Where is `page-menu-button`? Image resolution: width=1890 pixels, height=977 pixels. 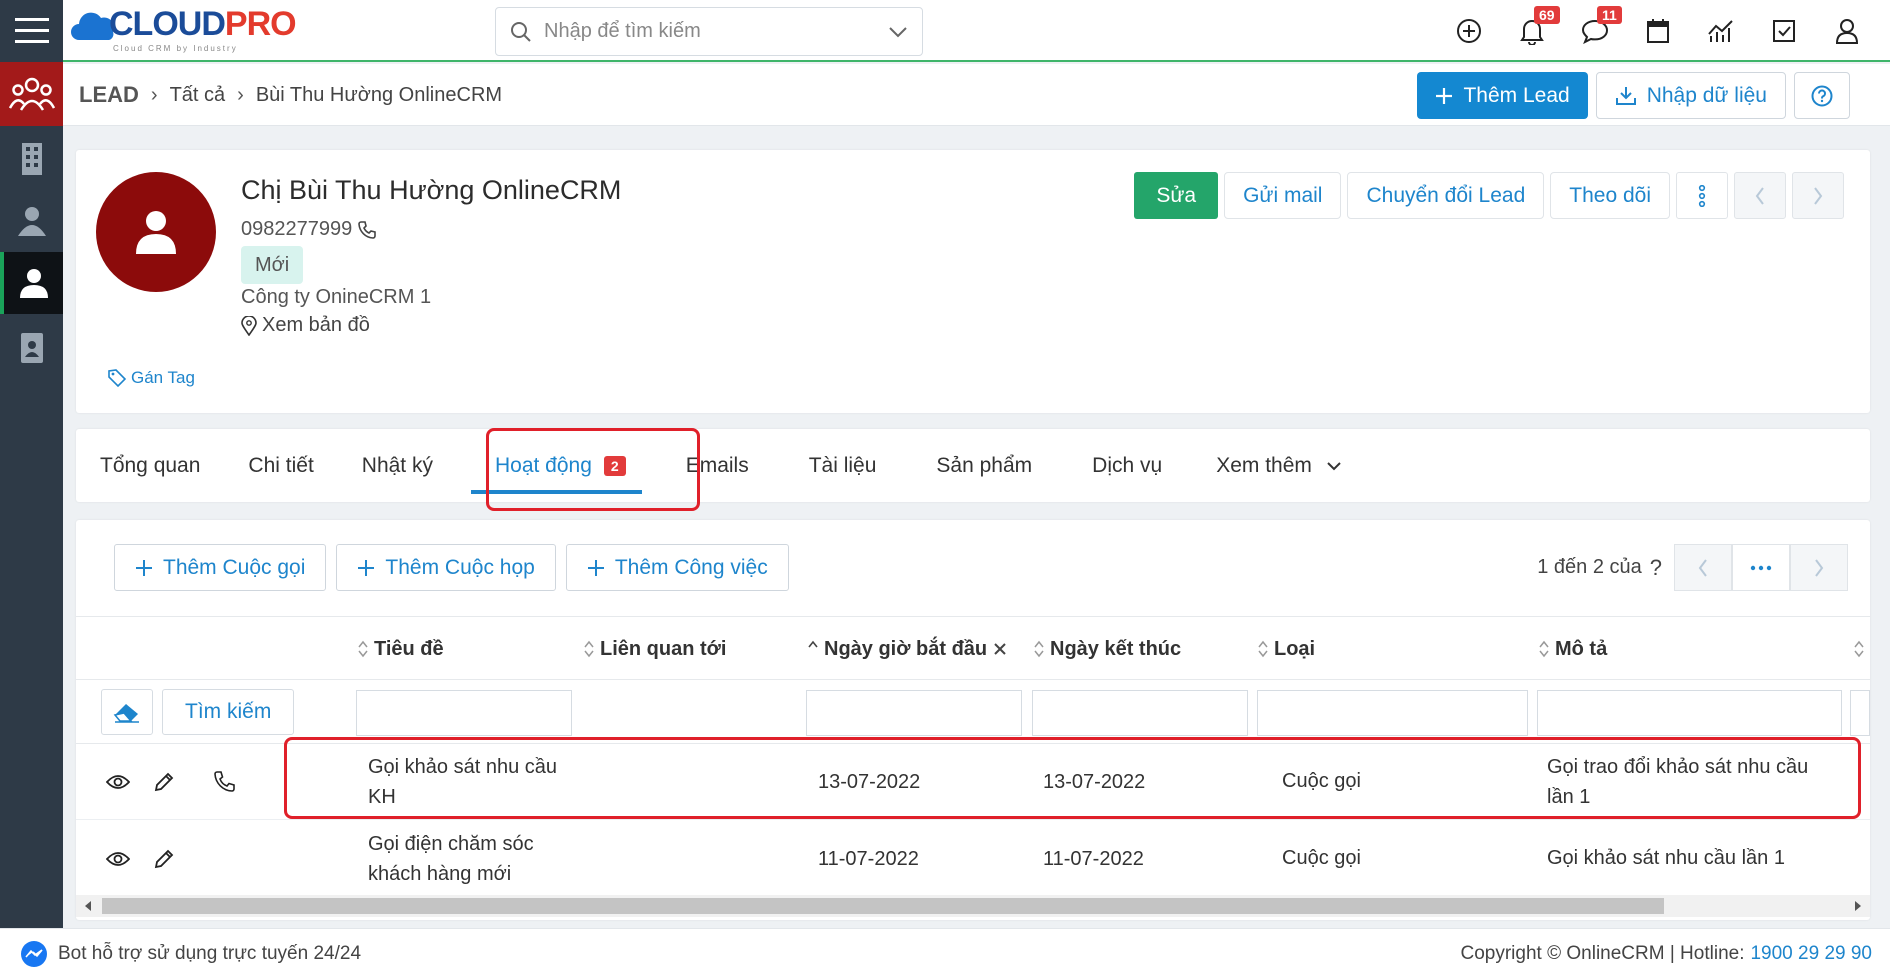
page-menu-button is located at coordinates (1761, 567).